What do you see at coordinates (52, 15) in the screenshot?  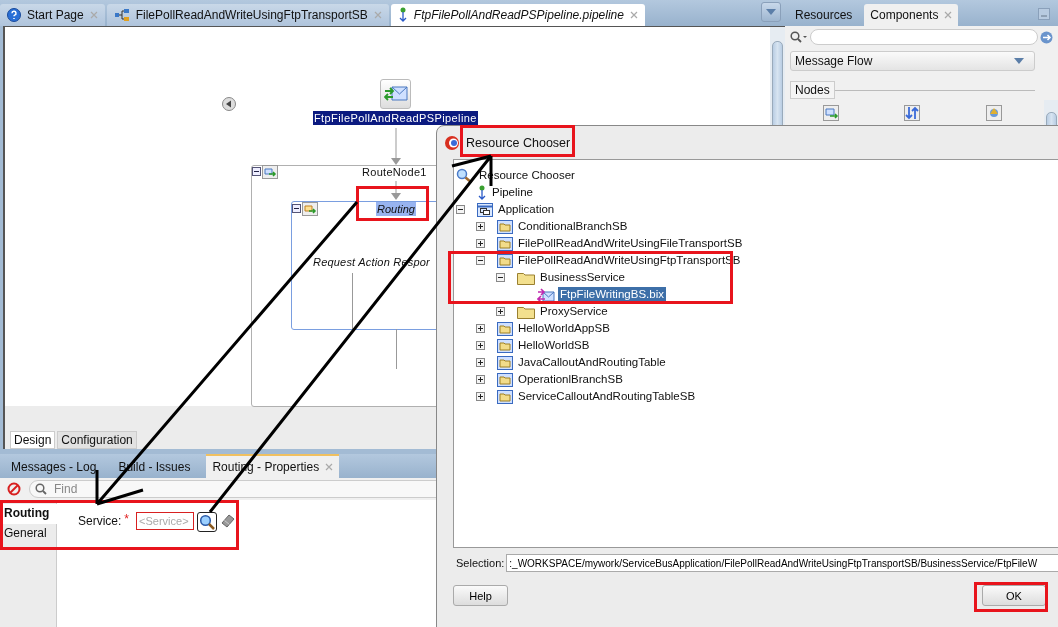 I see `editor-tab: Start Page` at bounding box center [52, 15].